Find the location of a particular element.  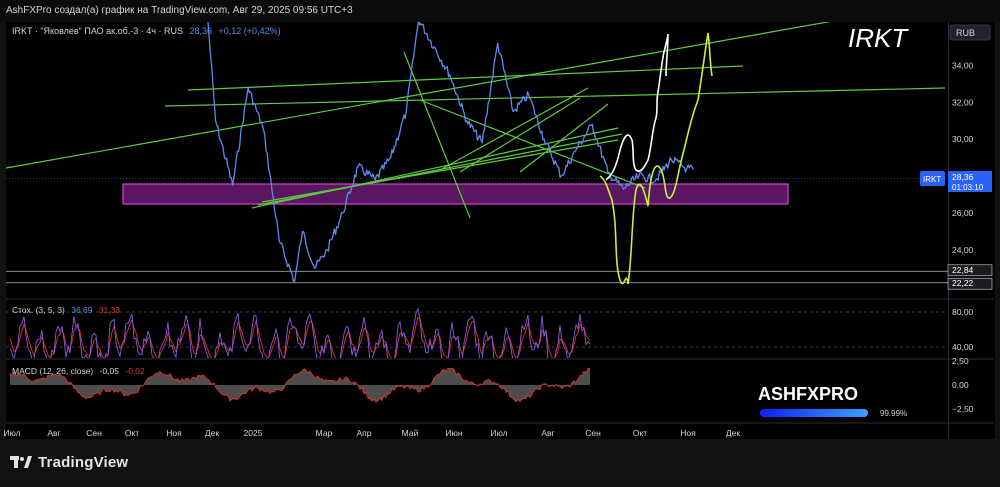

price-tick-label: 24,00 is located at coordinates (963, 250).